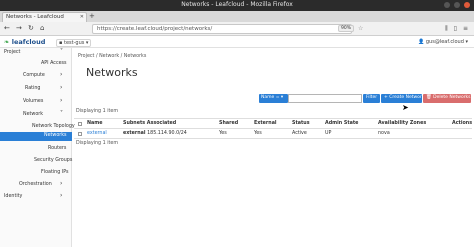 The image size is (474, 247). Describe the element at coordinates (12, 52) in the screenshot. I see `sidebar-item-project: Project` at that location.